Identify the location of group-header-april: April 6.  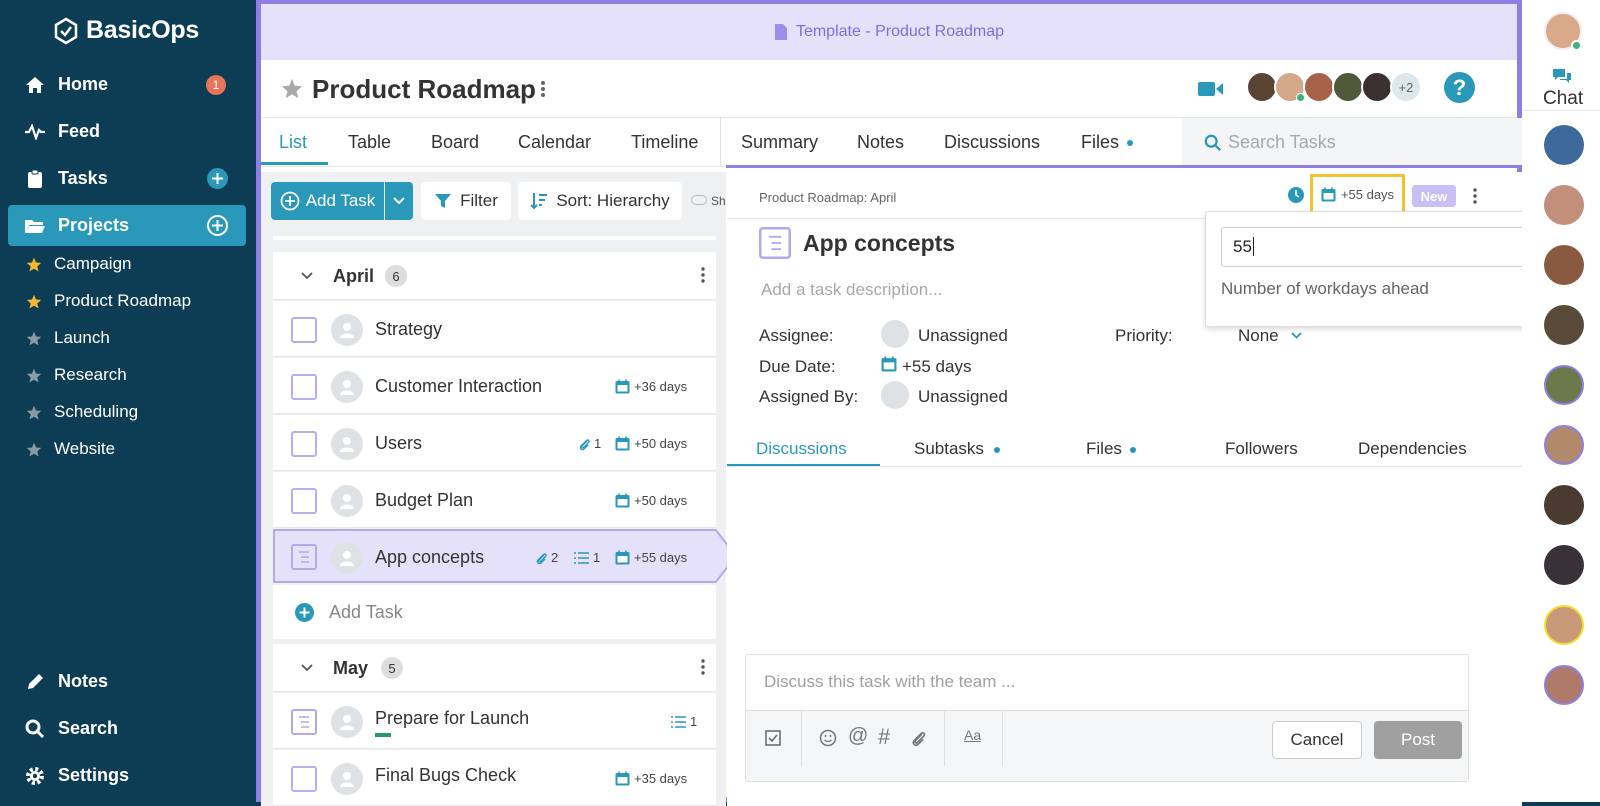
(494, 276).